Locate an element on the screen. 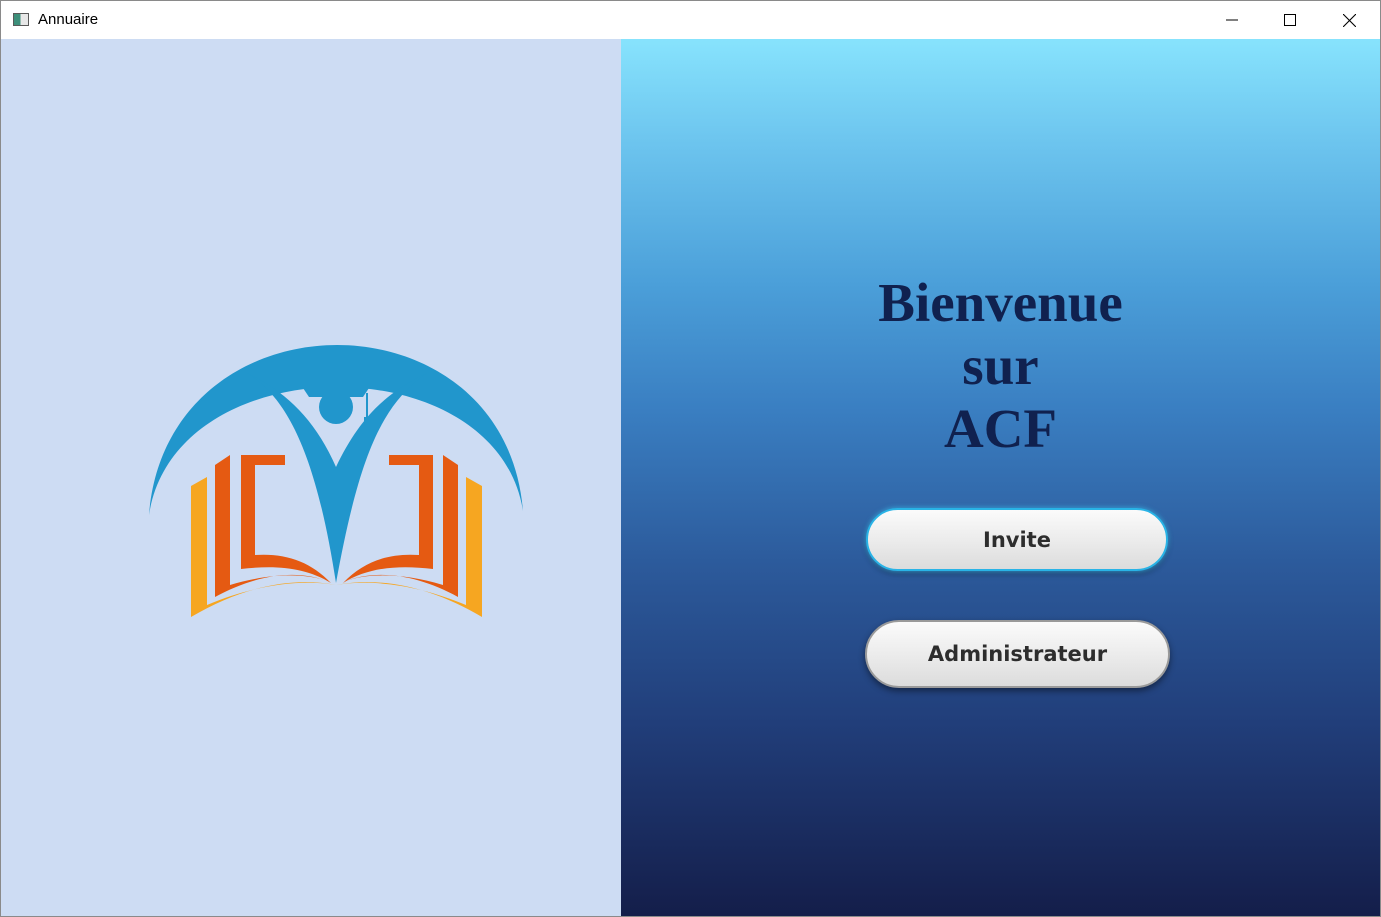  maximize-icon is located at coordinates (1290, 20).